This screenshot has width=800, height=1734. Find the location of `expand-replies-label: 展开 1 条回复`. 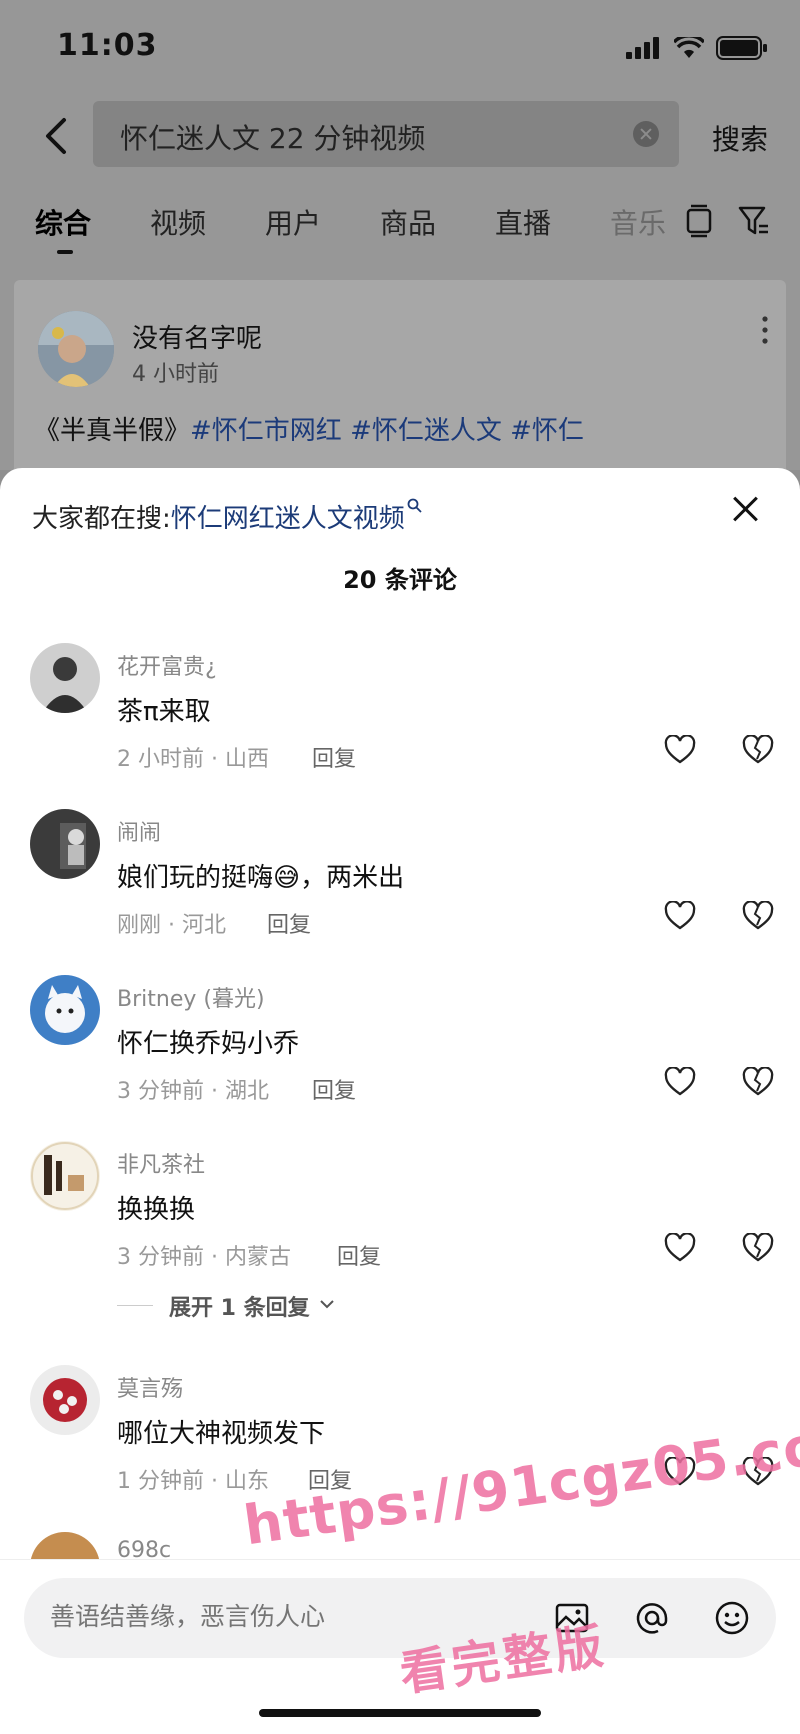

expand-replies-label: 展开 1 条回复 is located at coordinates (239, 1308).